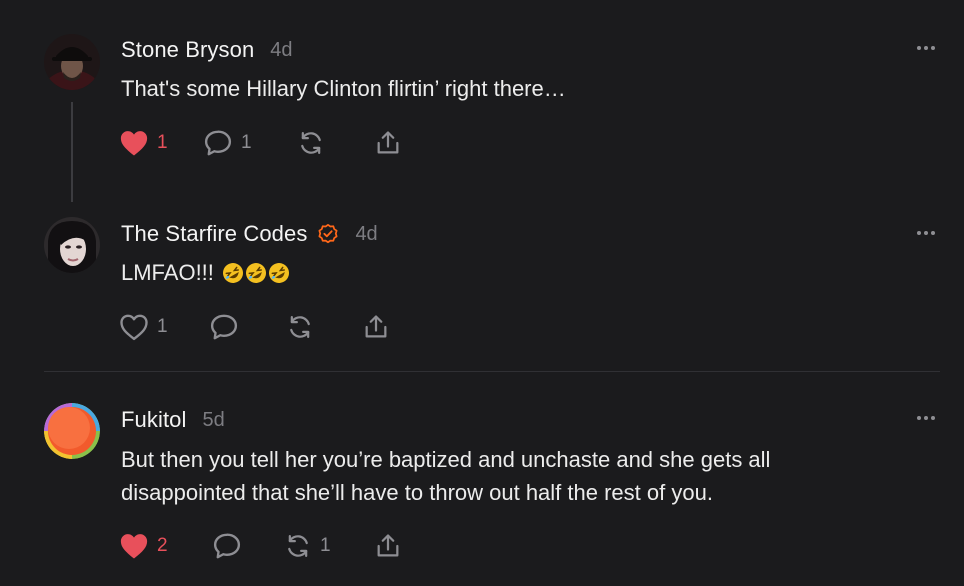 This screenshot has height=586, width=964. I want to click on author-name: Stone Bryson, so click(187, 50).